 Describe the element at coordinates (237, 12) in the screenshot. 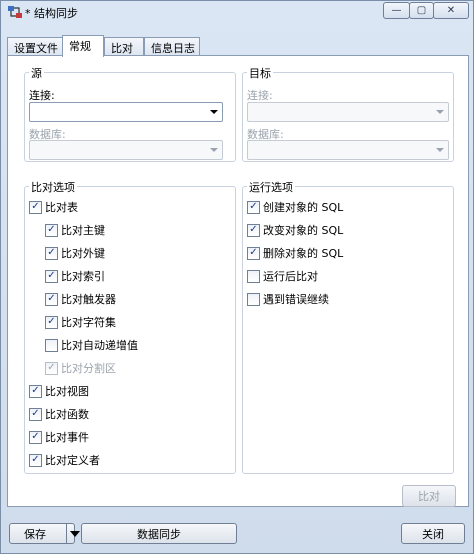

I see `title-bar: * 结构同步 — ▢ ✕` at that location.